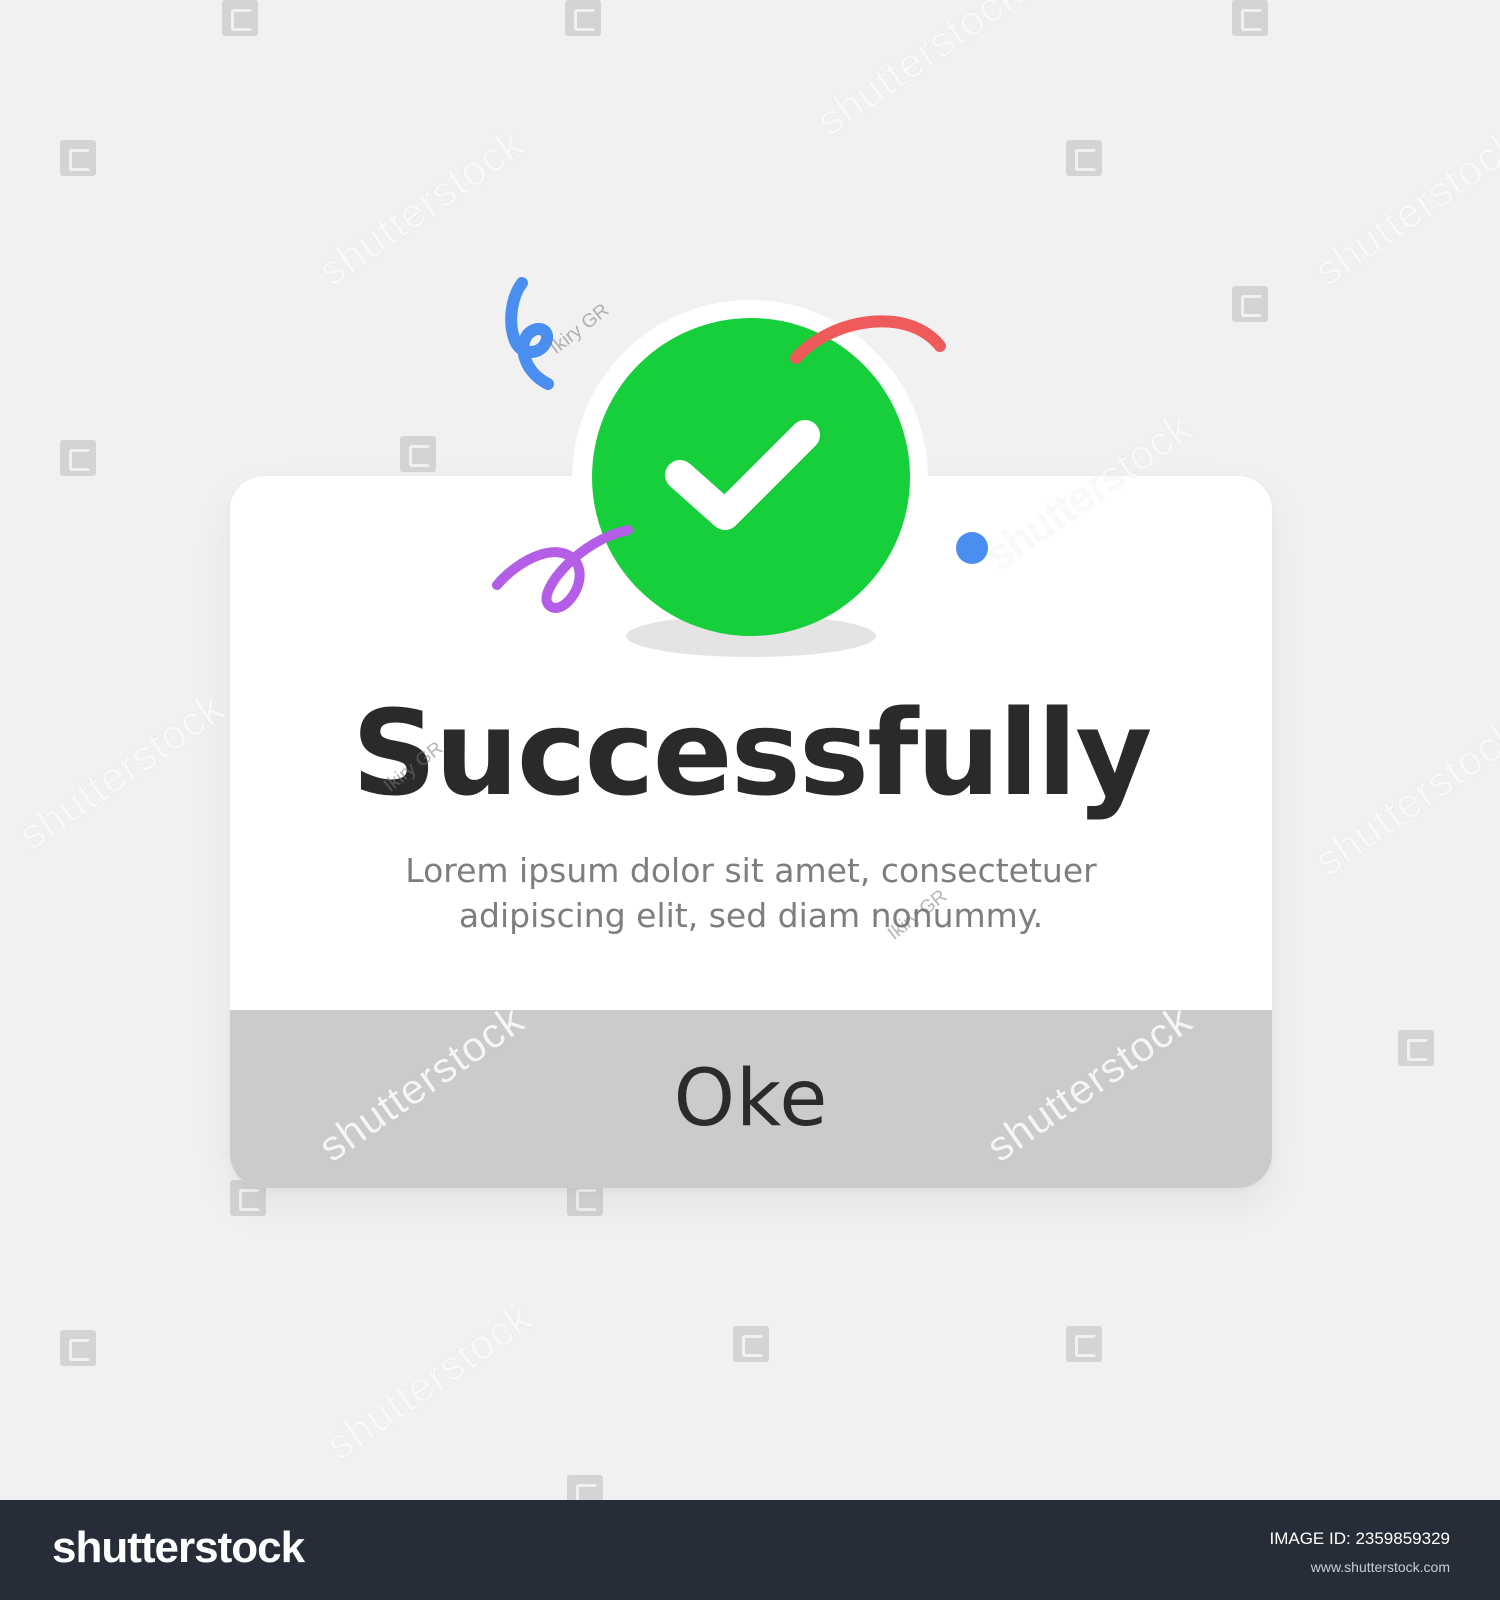  Describe the element at coordinates (1359, 1538) in the screenshot. I see `image-id: IMAGE ID: 2359859329` at that location.